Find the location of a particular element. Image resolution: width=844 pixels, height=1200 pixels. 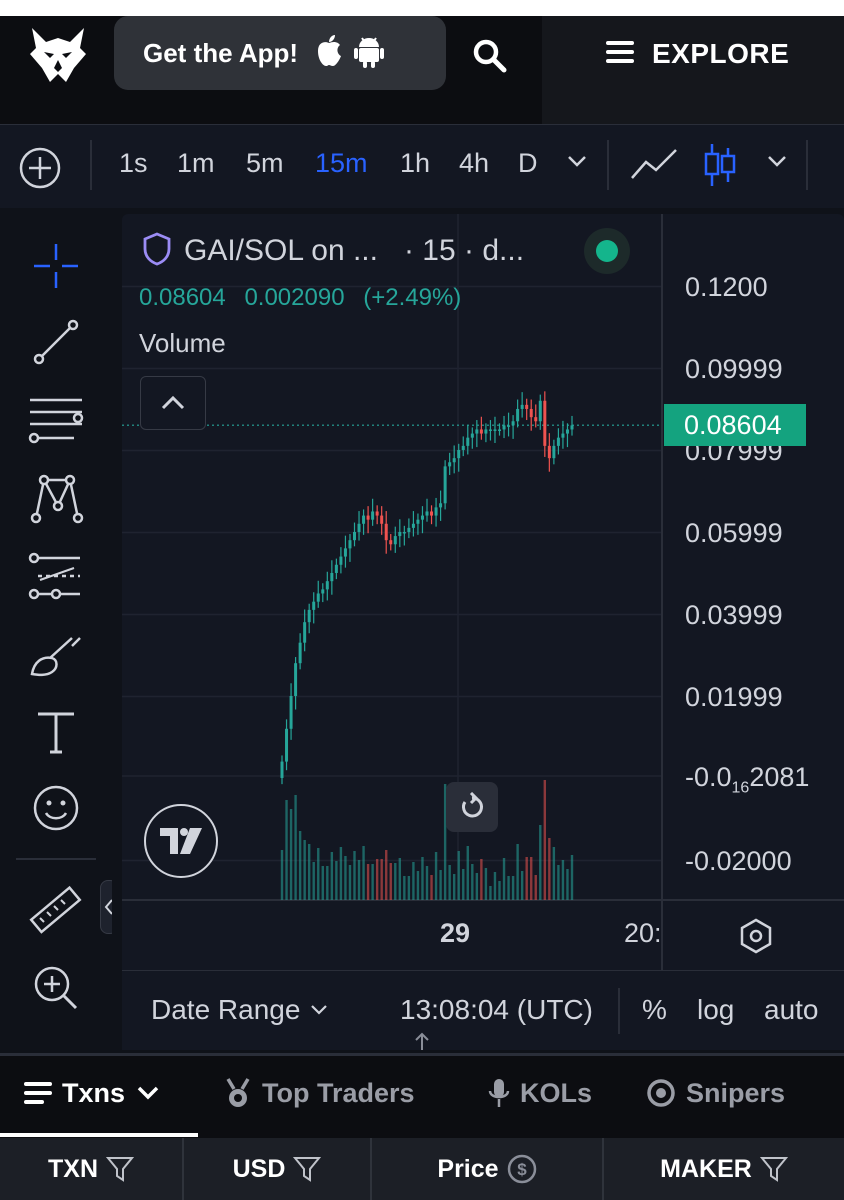

tab-kols: KOLs is located at coordinates (540, 1093).